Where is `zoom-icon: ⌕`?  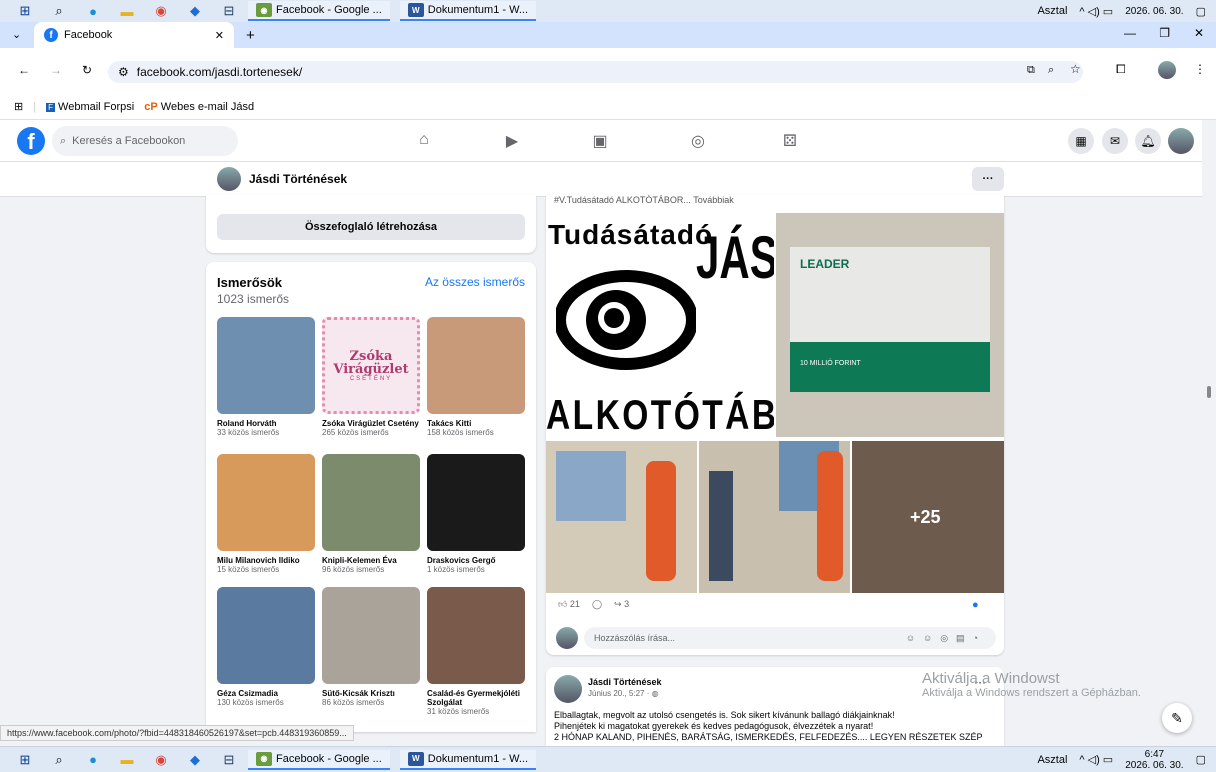 zoom-icon: ⌕ is located at coordinates (1051, 70).